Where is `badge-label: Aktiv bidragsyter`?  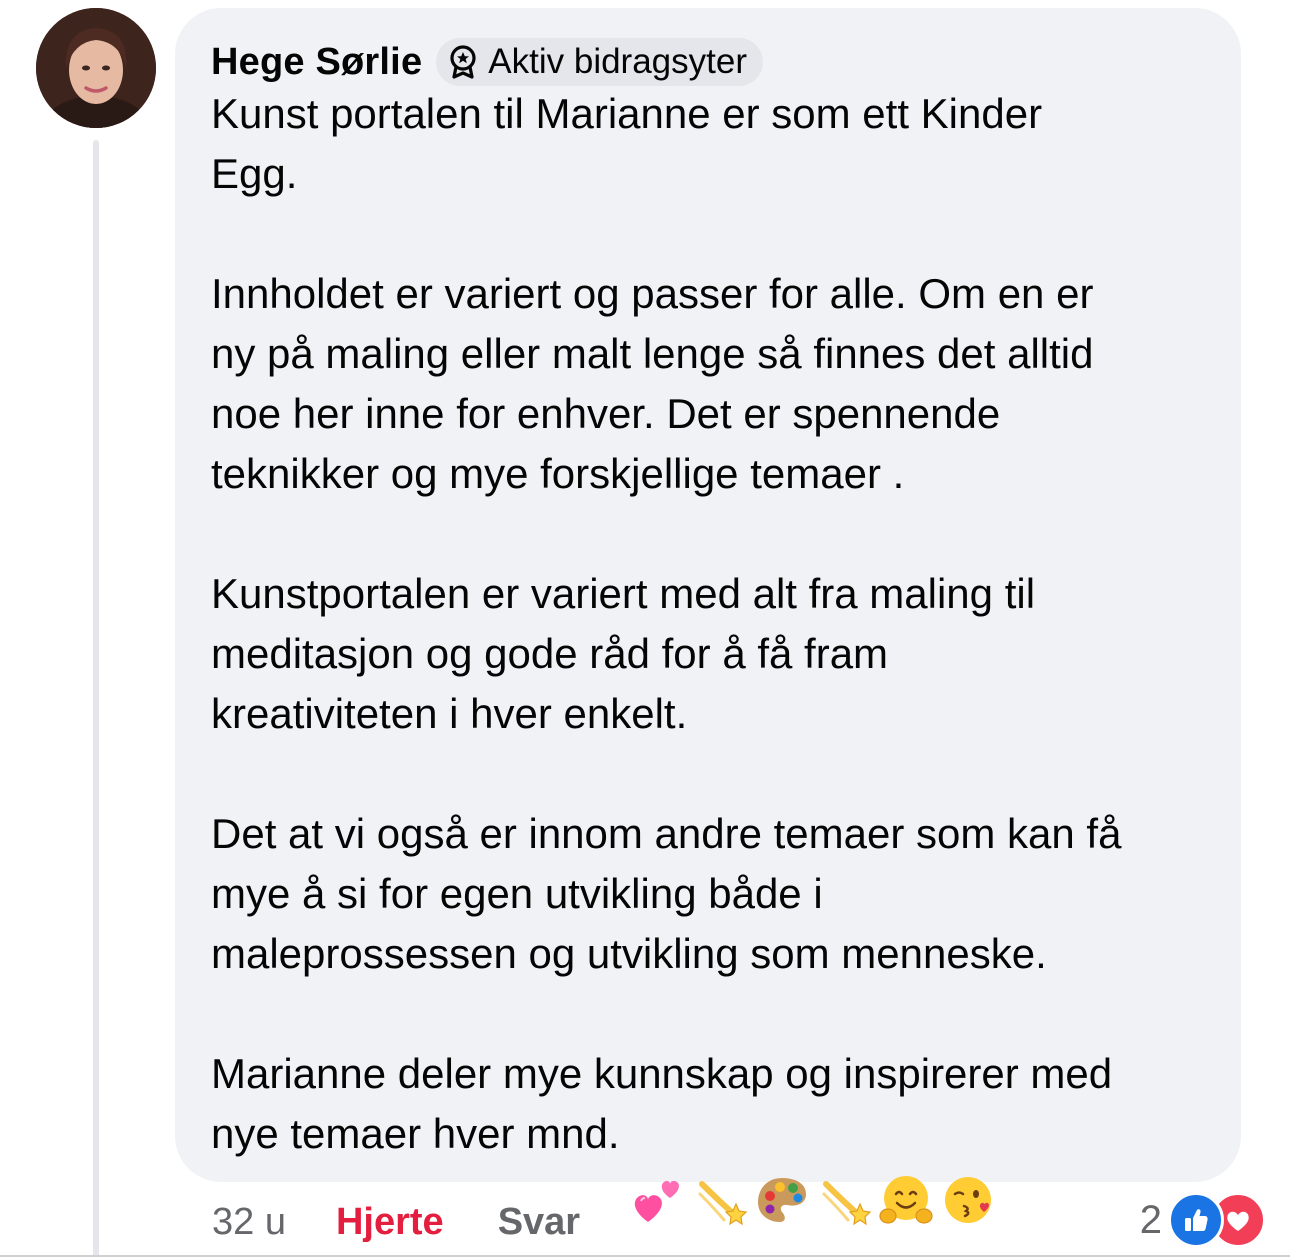 badge-label: Aktiv bidragsyter is located at coordinates (617, 61).